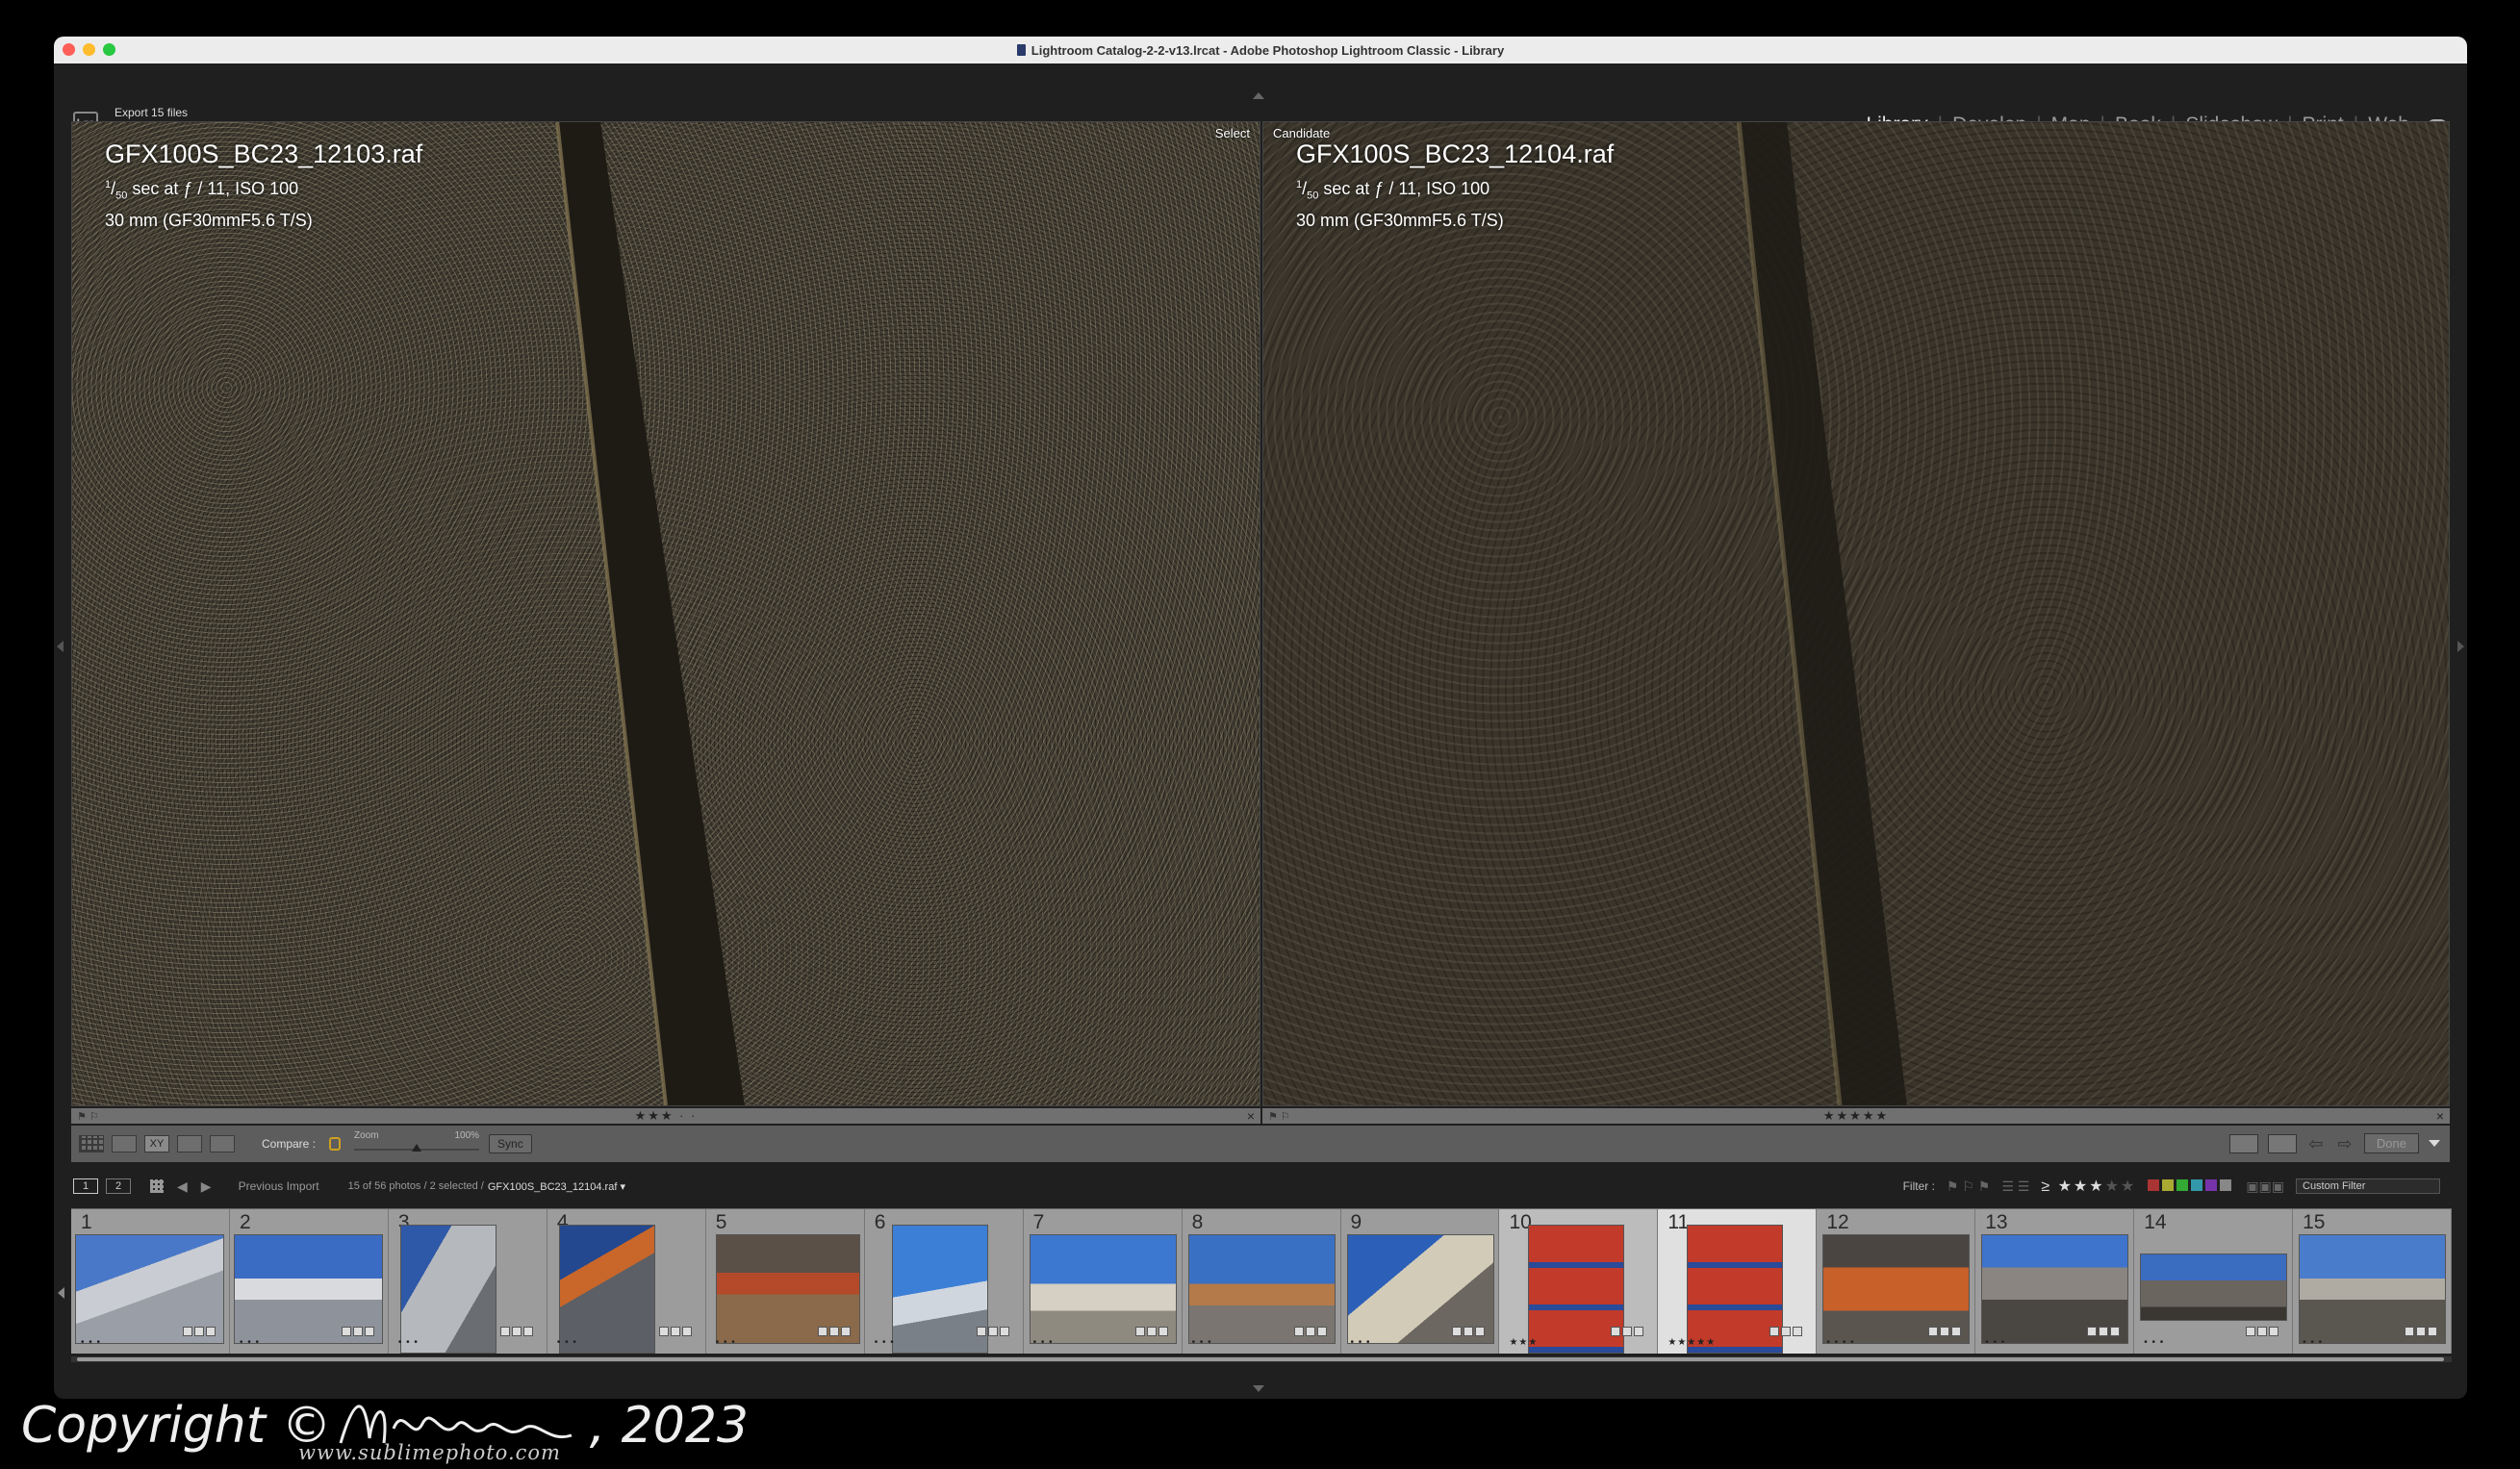 The height and width of the screenshot is (1469, 2520). Describe the element at coordinates (2089, 1187) in the screenshot. I see `rating-filter: ≥ ★★★★★` at that location.